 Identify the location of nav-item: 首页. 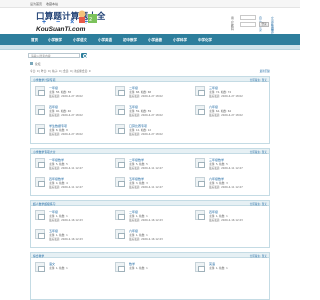
(34, 40).